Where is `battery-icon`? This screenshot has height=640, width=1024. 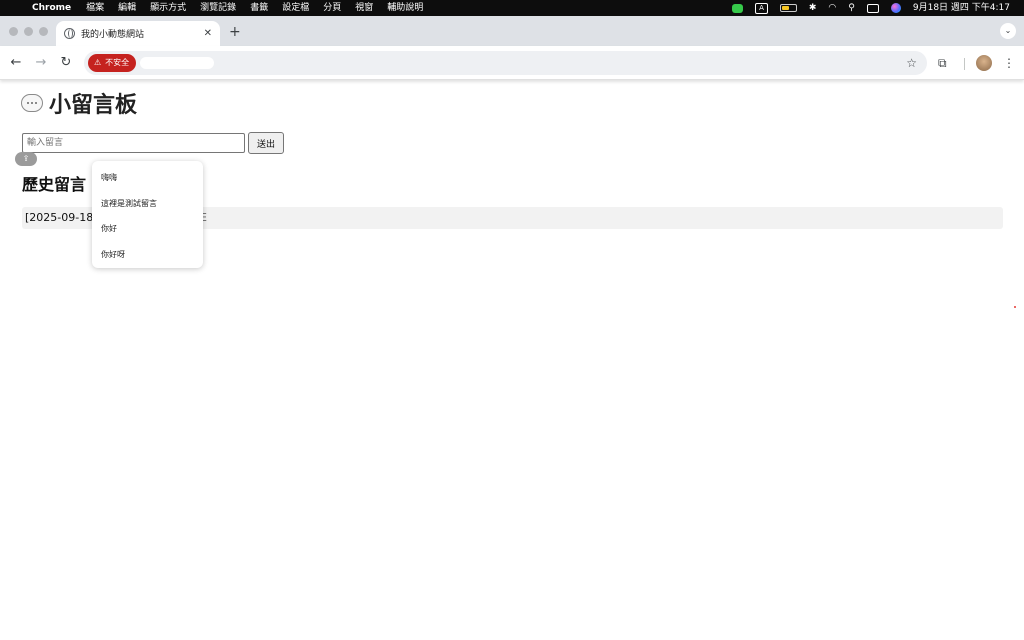 battery-icon is located at coordinates (788, 8).